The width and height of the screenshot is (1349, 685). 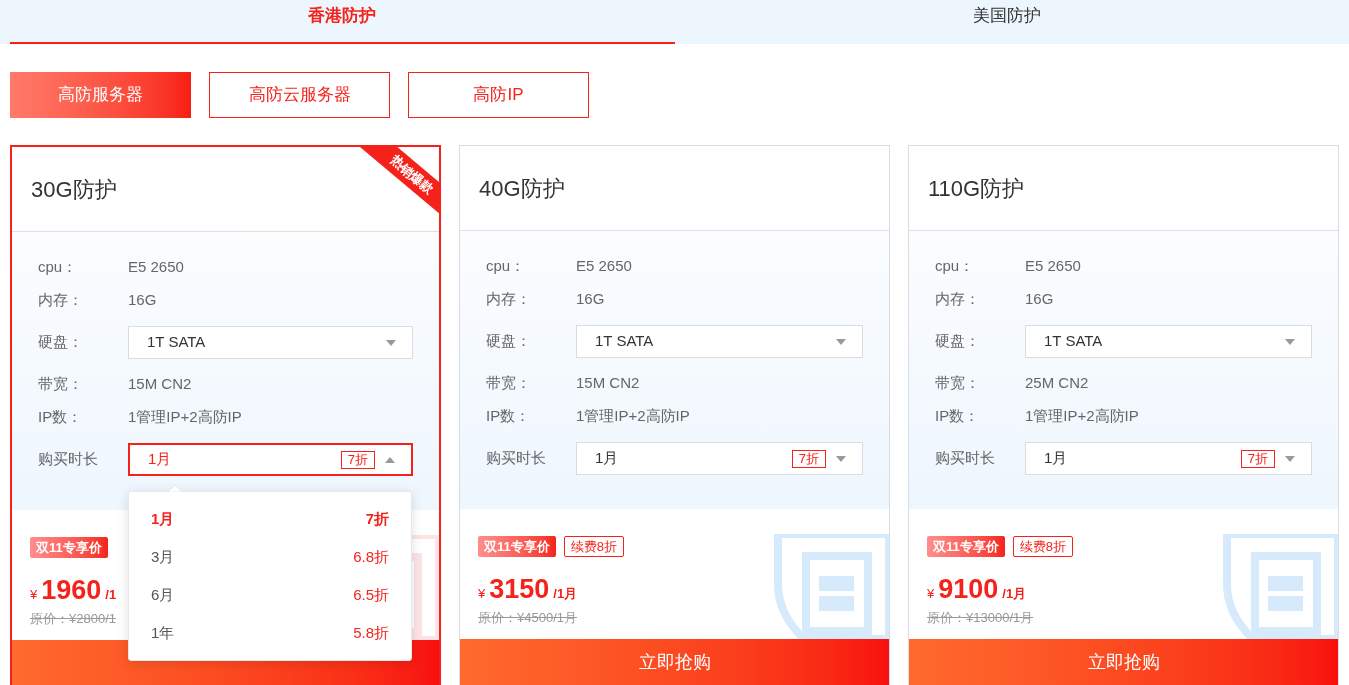 I want to click on spec-value: 25M CN2, so click(x=1057, y=383).